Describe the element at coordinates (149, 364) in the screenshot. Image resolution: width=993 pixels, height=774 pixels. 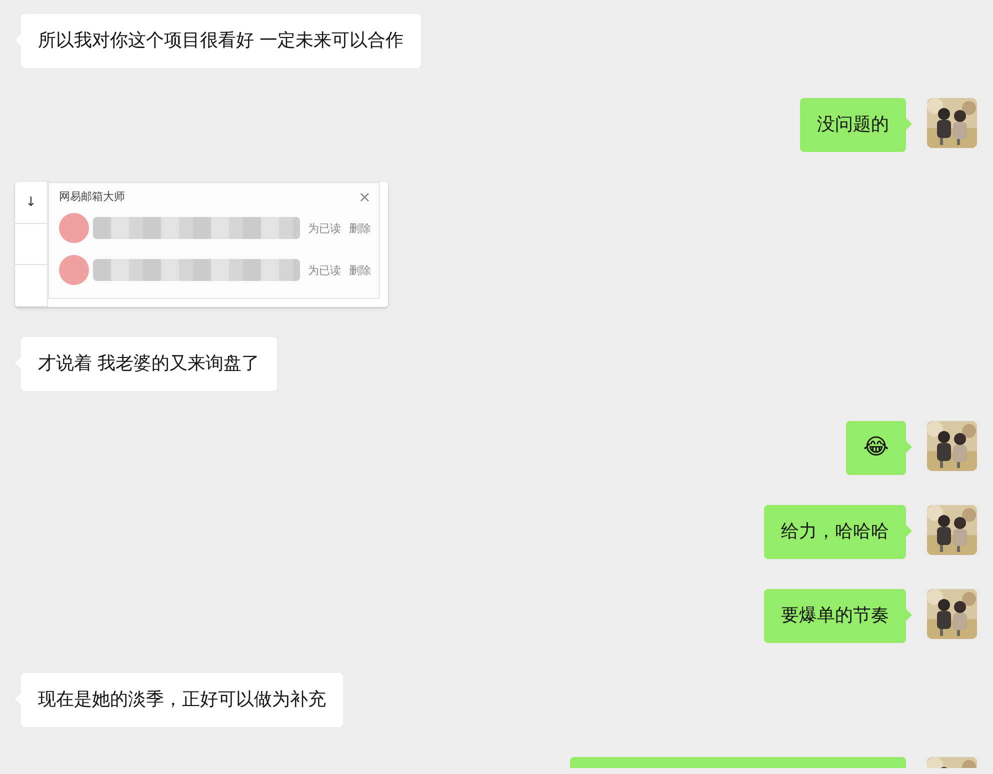
I see `chat-bubble: 才说着 我老婆的又来询盘了` at that location.